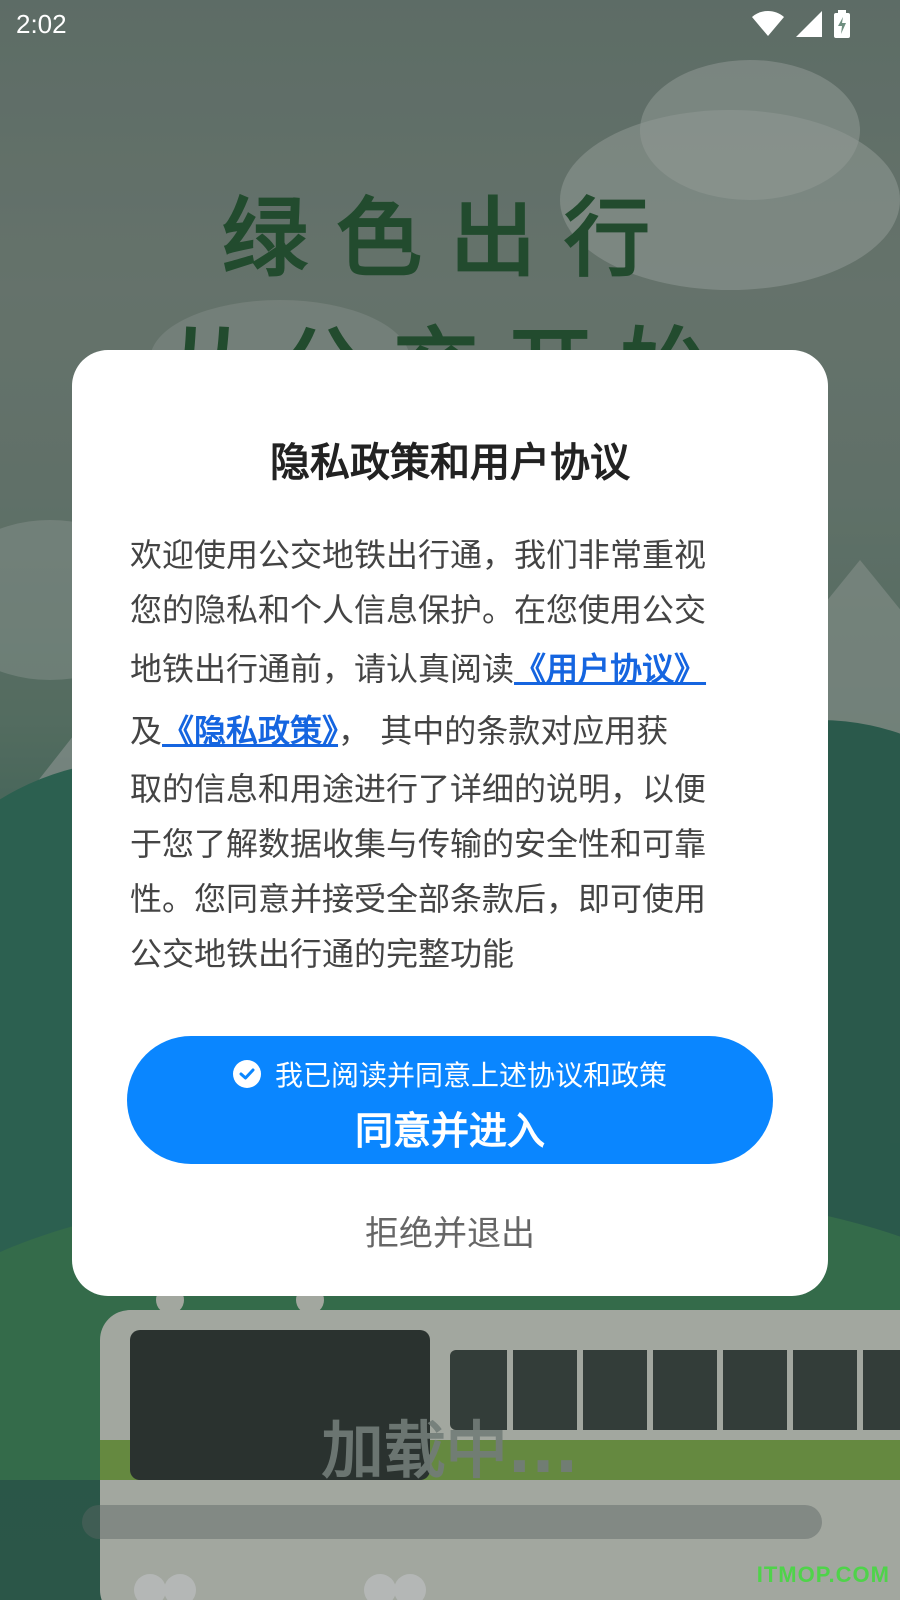  What do you see at coordinates (146, 731) in the screenshot?
I see `body-line-4-prefix: 及` at bounding box center [146, 731].